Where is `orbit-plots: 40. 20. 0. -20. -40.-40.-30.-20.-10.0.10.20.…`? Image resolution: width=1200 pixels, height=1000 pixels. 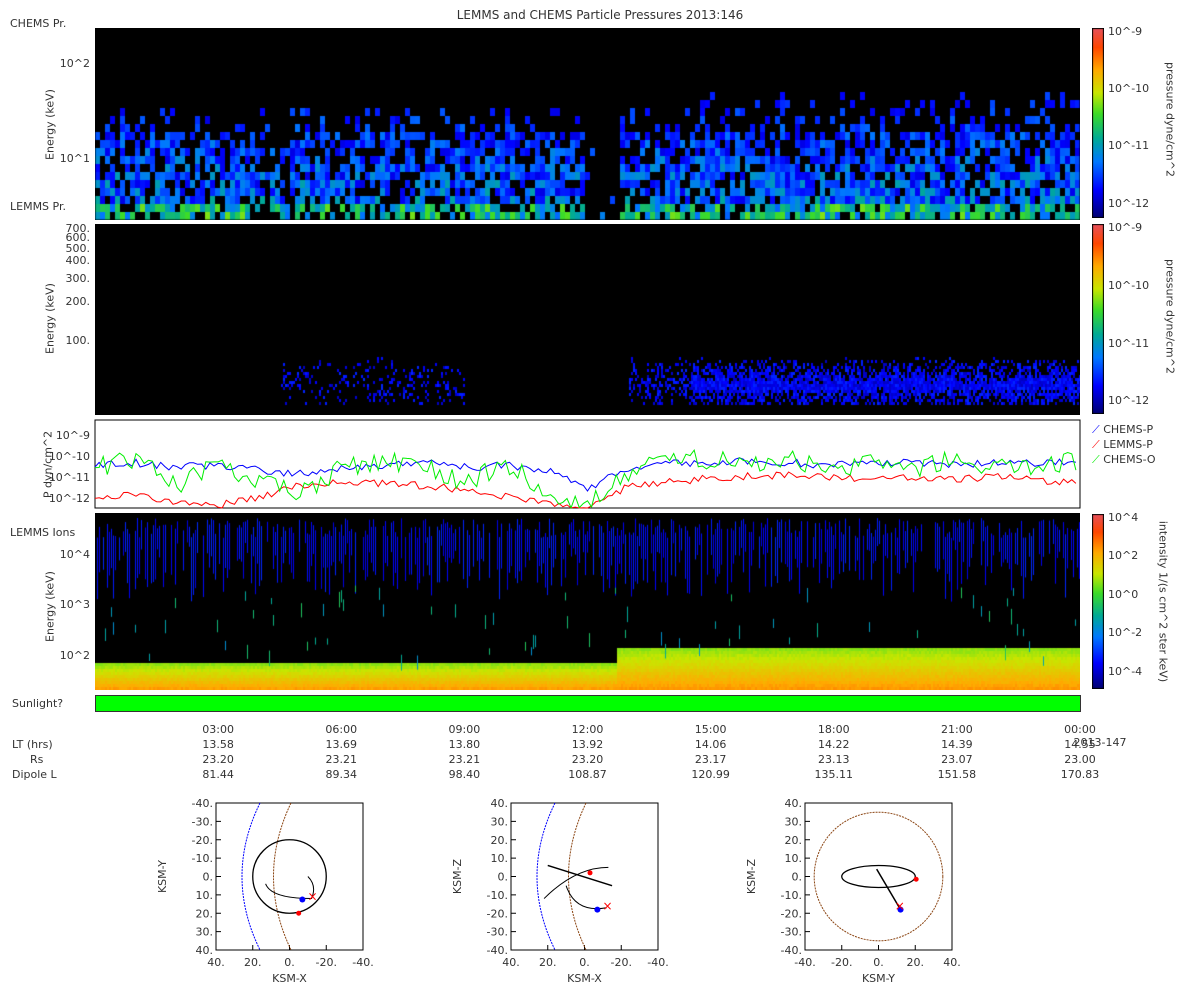
orbit-plots: 40. 20. 0. -20. -40.-40.-30.-20.-10.0.10.20.… is located at coordinates (558, 891).